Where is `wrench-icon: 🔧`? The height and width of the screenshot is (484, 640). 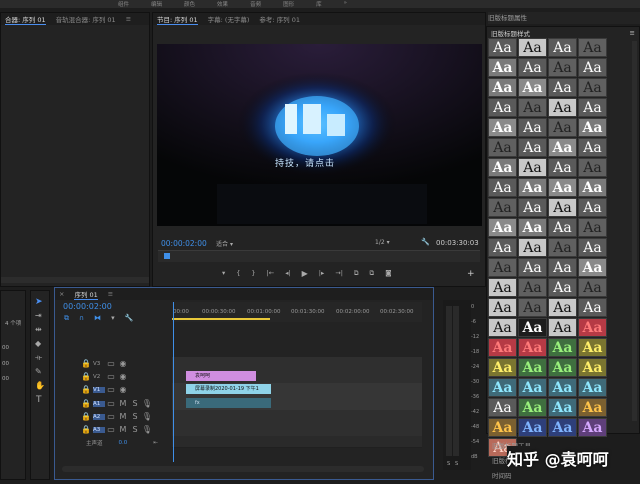 wrench-icon: 🔧 is located at coordinates (425, 242).